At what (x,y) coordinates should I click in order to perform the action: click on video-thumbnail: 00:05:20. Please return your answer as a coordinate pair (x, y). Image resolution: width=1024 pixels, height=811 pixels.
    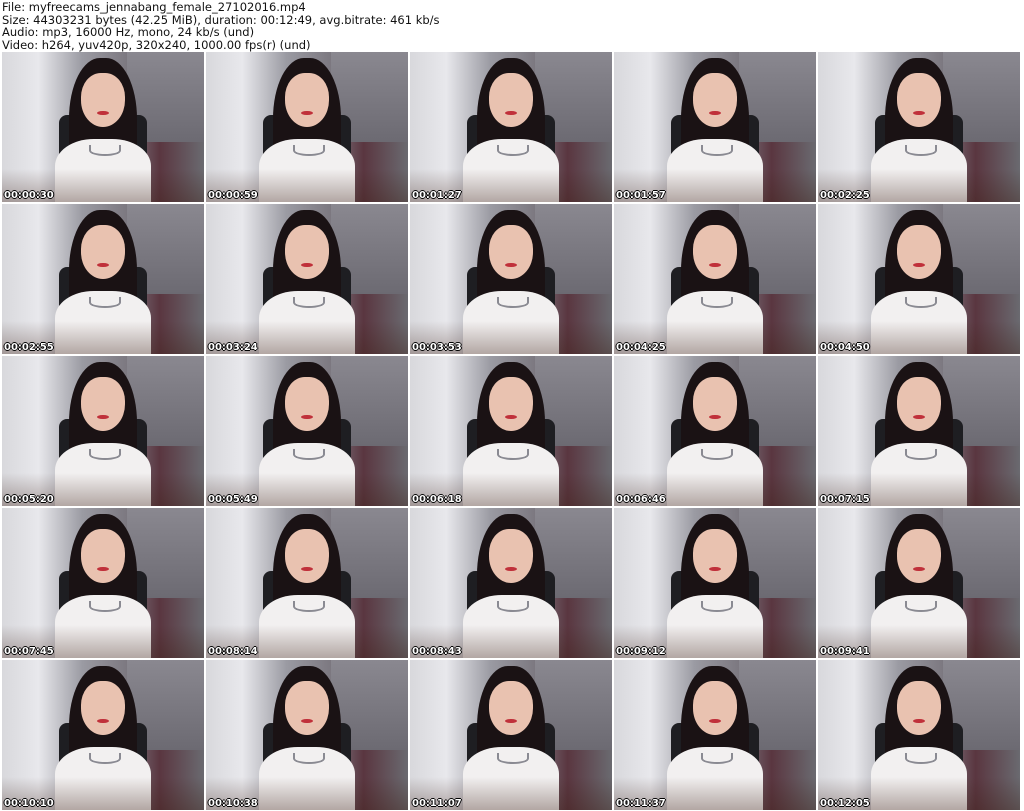
    Looking at the image, I should click on (103, 431).